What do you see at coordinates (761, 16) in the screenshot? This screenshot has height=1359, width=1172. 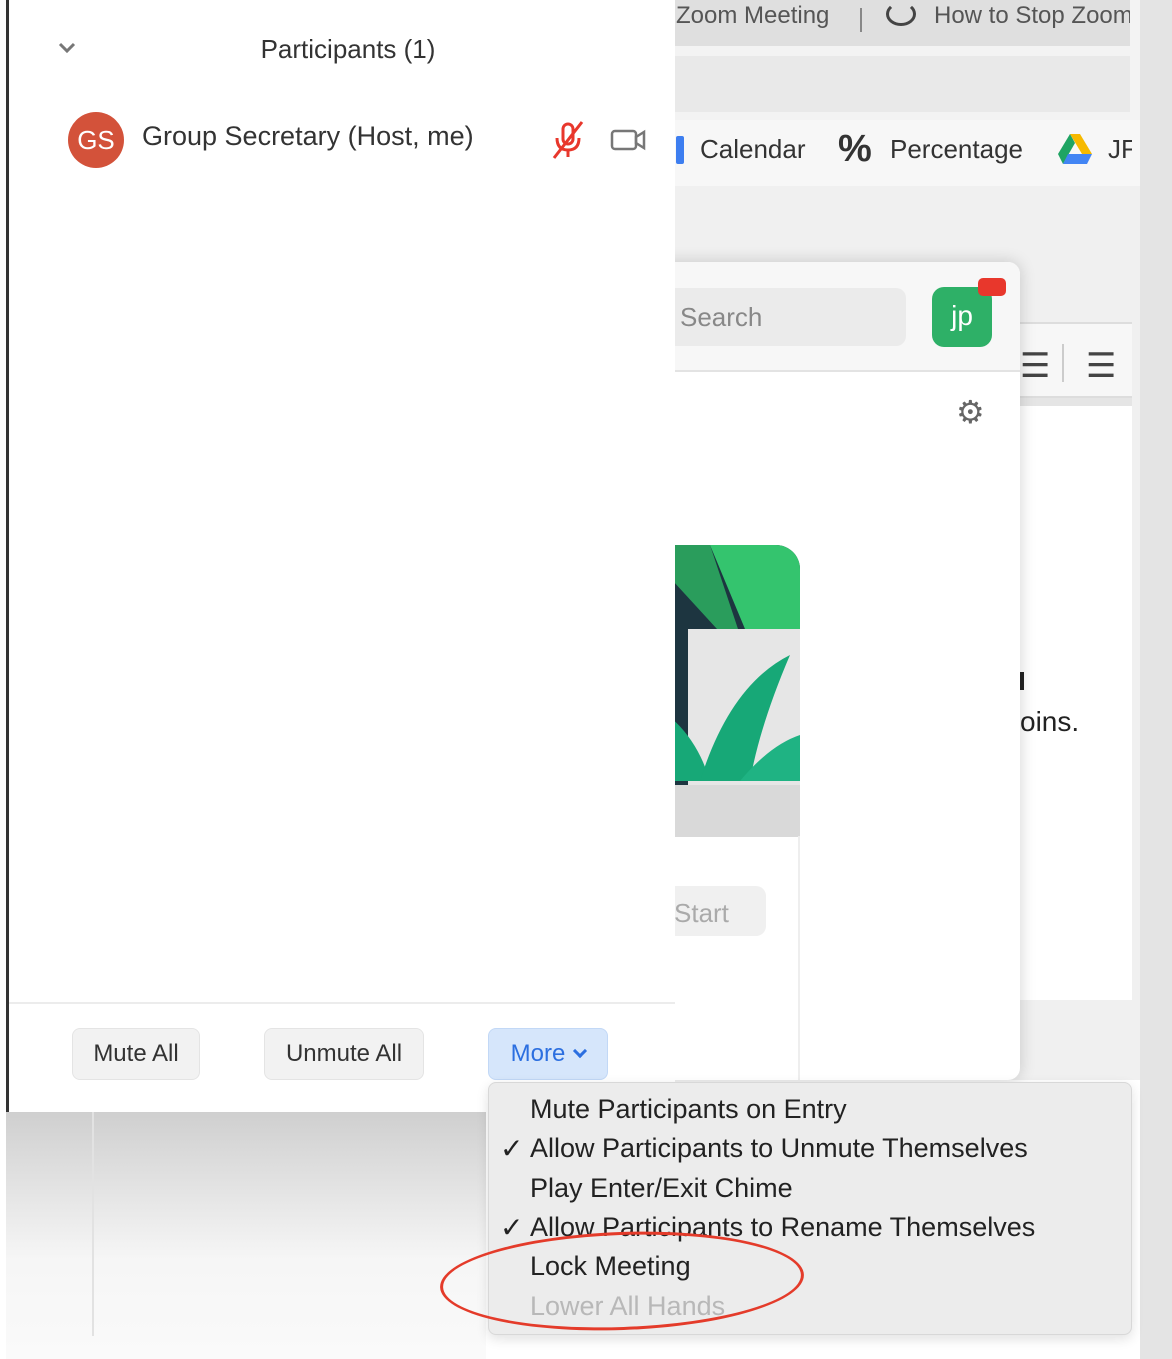 I see `browser-tab-zoom-meeting: Zoom Meeting` at bounding box center [761, 16].